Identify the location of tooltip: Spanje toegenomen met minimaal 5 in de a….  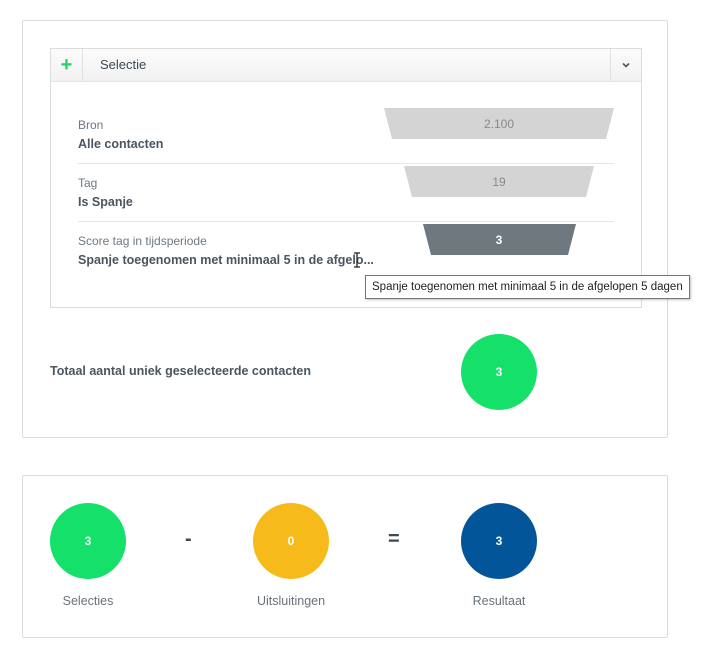
(527, 287).